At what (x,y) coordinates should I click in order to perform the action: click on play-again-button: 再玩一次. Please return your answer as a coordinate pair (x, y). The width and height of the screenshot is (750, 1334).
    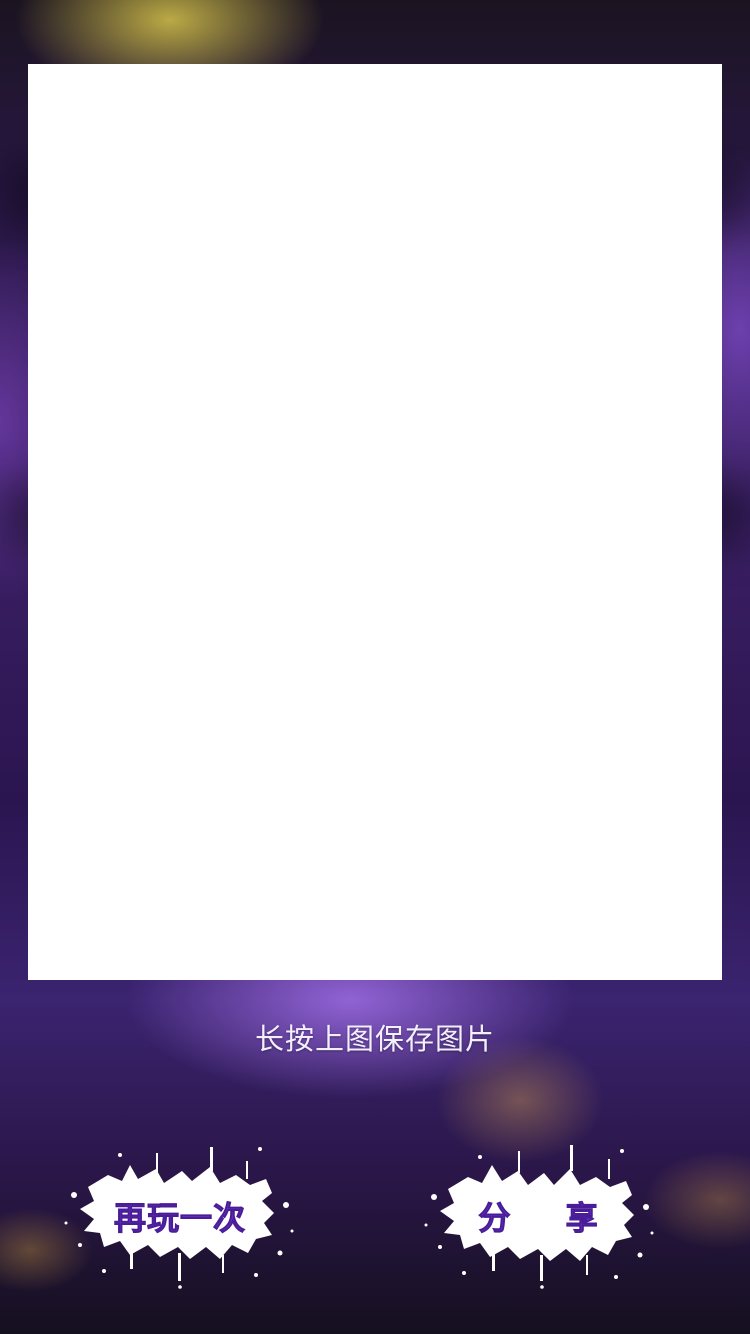
    Looking at the image, I should click on (180, 1215).